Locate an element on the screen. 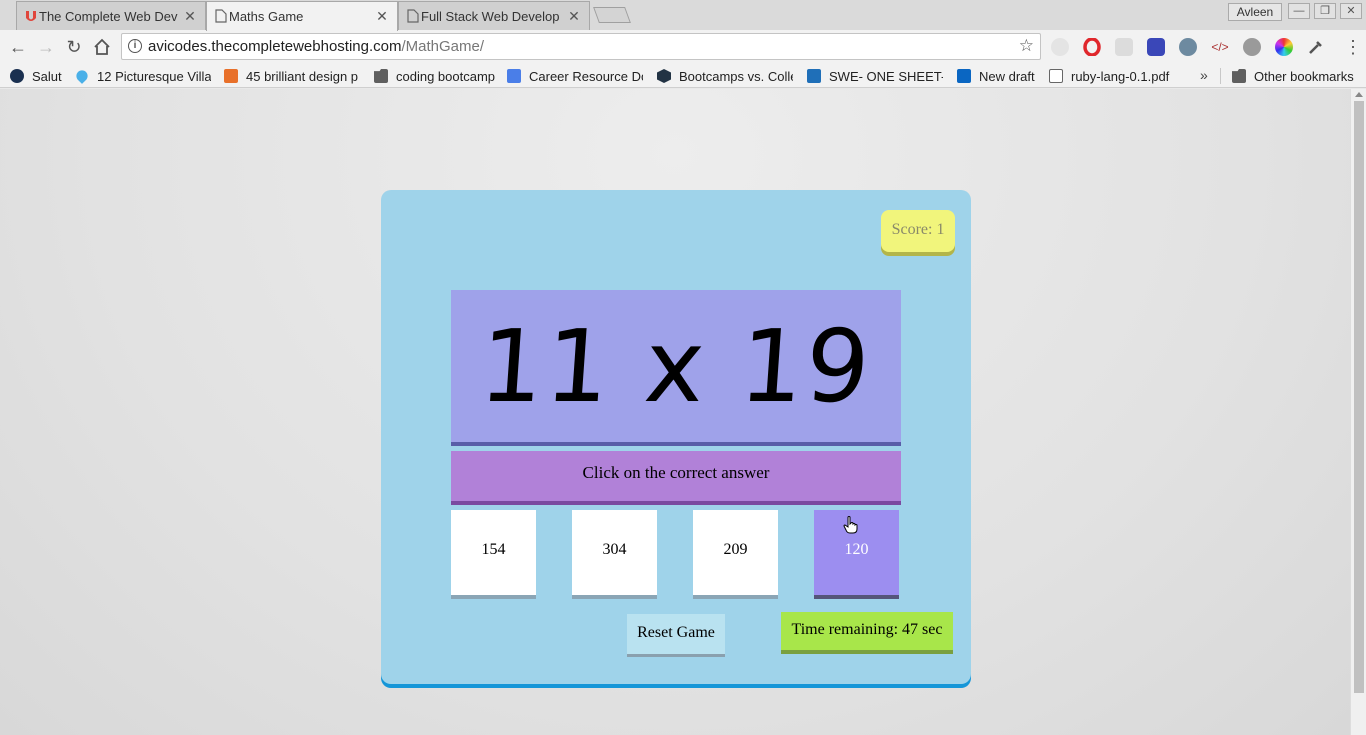 This screenshot has height=735, width=1366. reset-game-button: Reset Game is located at coordinates (676, 634).